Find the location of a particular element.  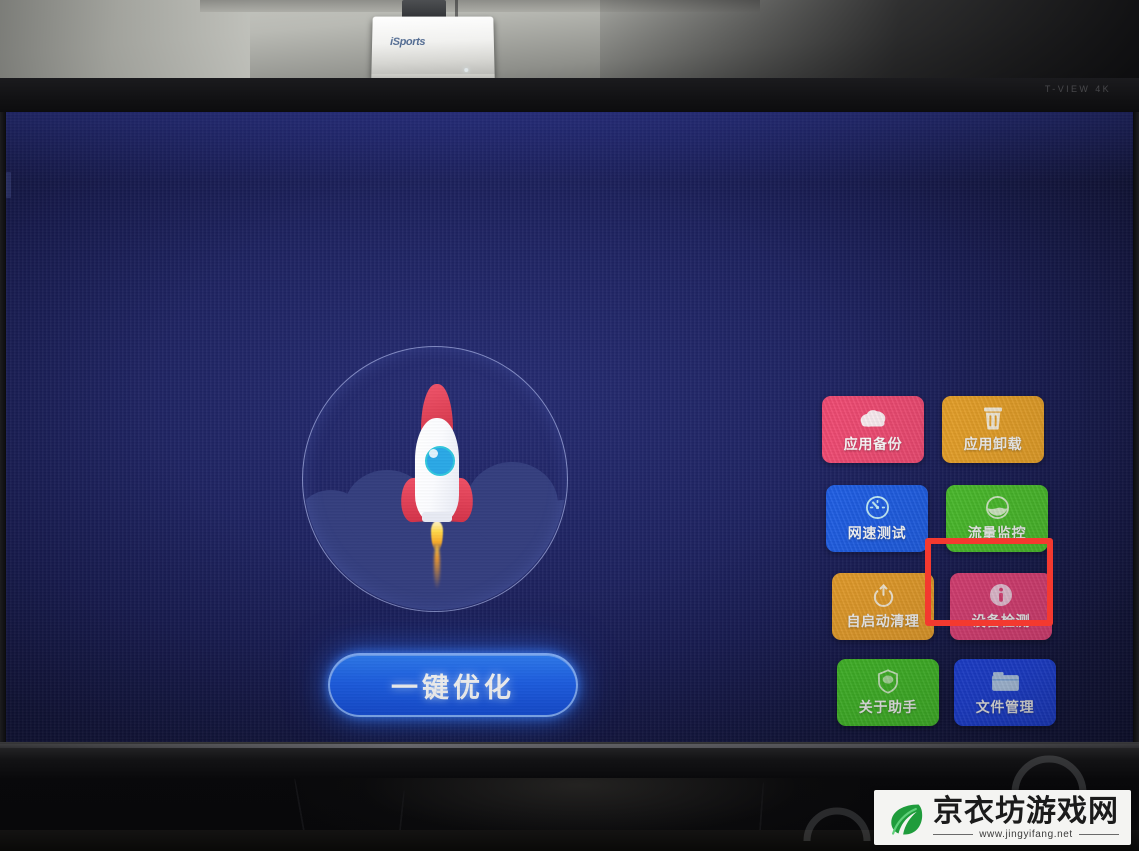

tile-label: 关于助手 is located at coordinates (888, 706).